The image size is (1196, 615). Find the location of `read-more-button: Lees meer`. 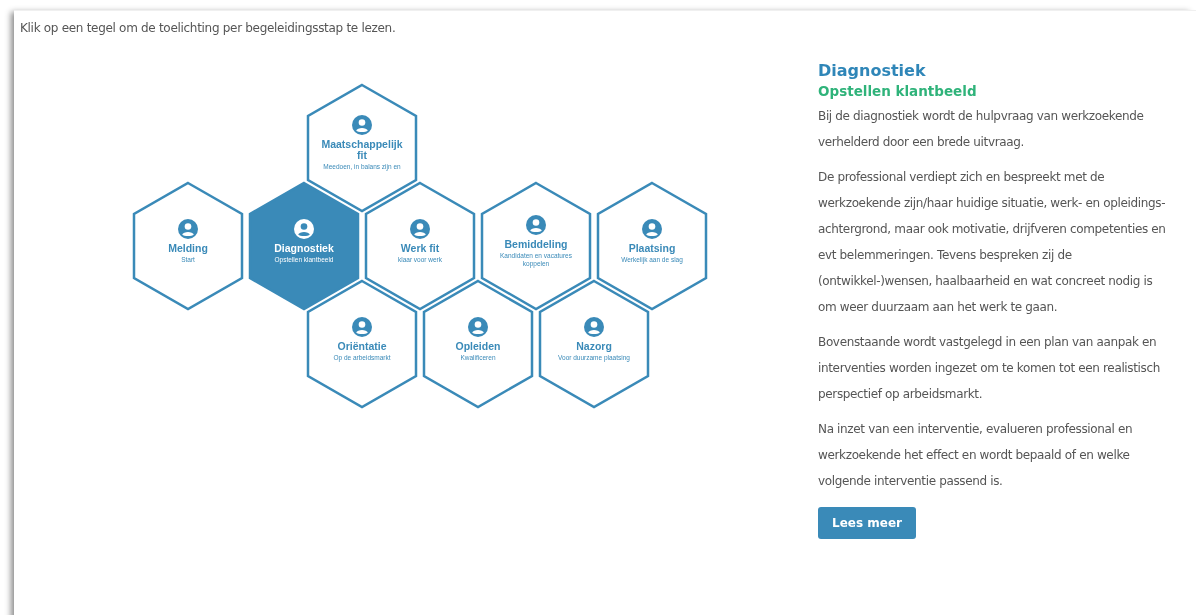

read-more-button: Lees meer is located at coordinates (867, 523).